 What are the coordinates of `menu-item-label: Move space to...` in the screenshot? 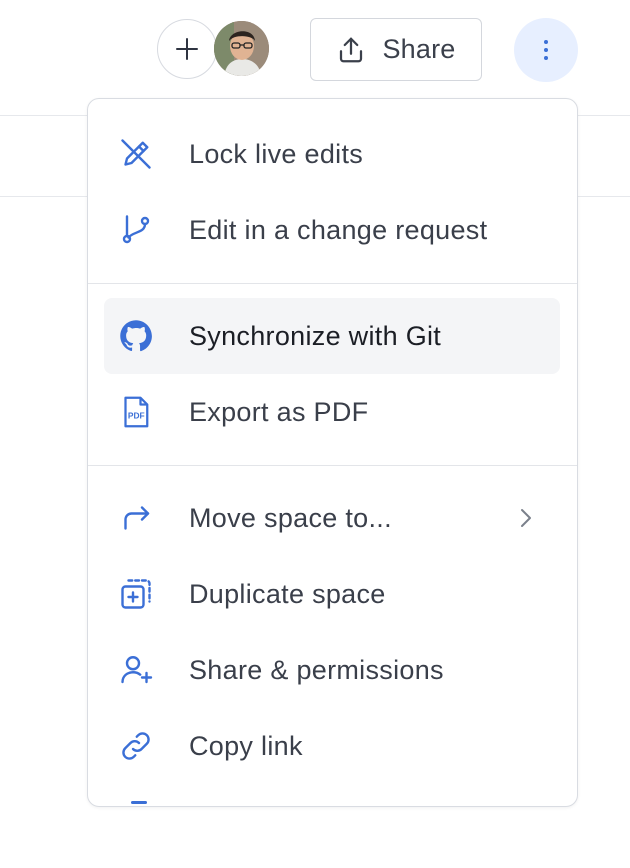 It's located at (290, 517).